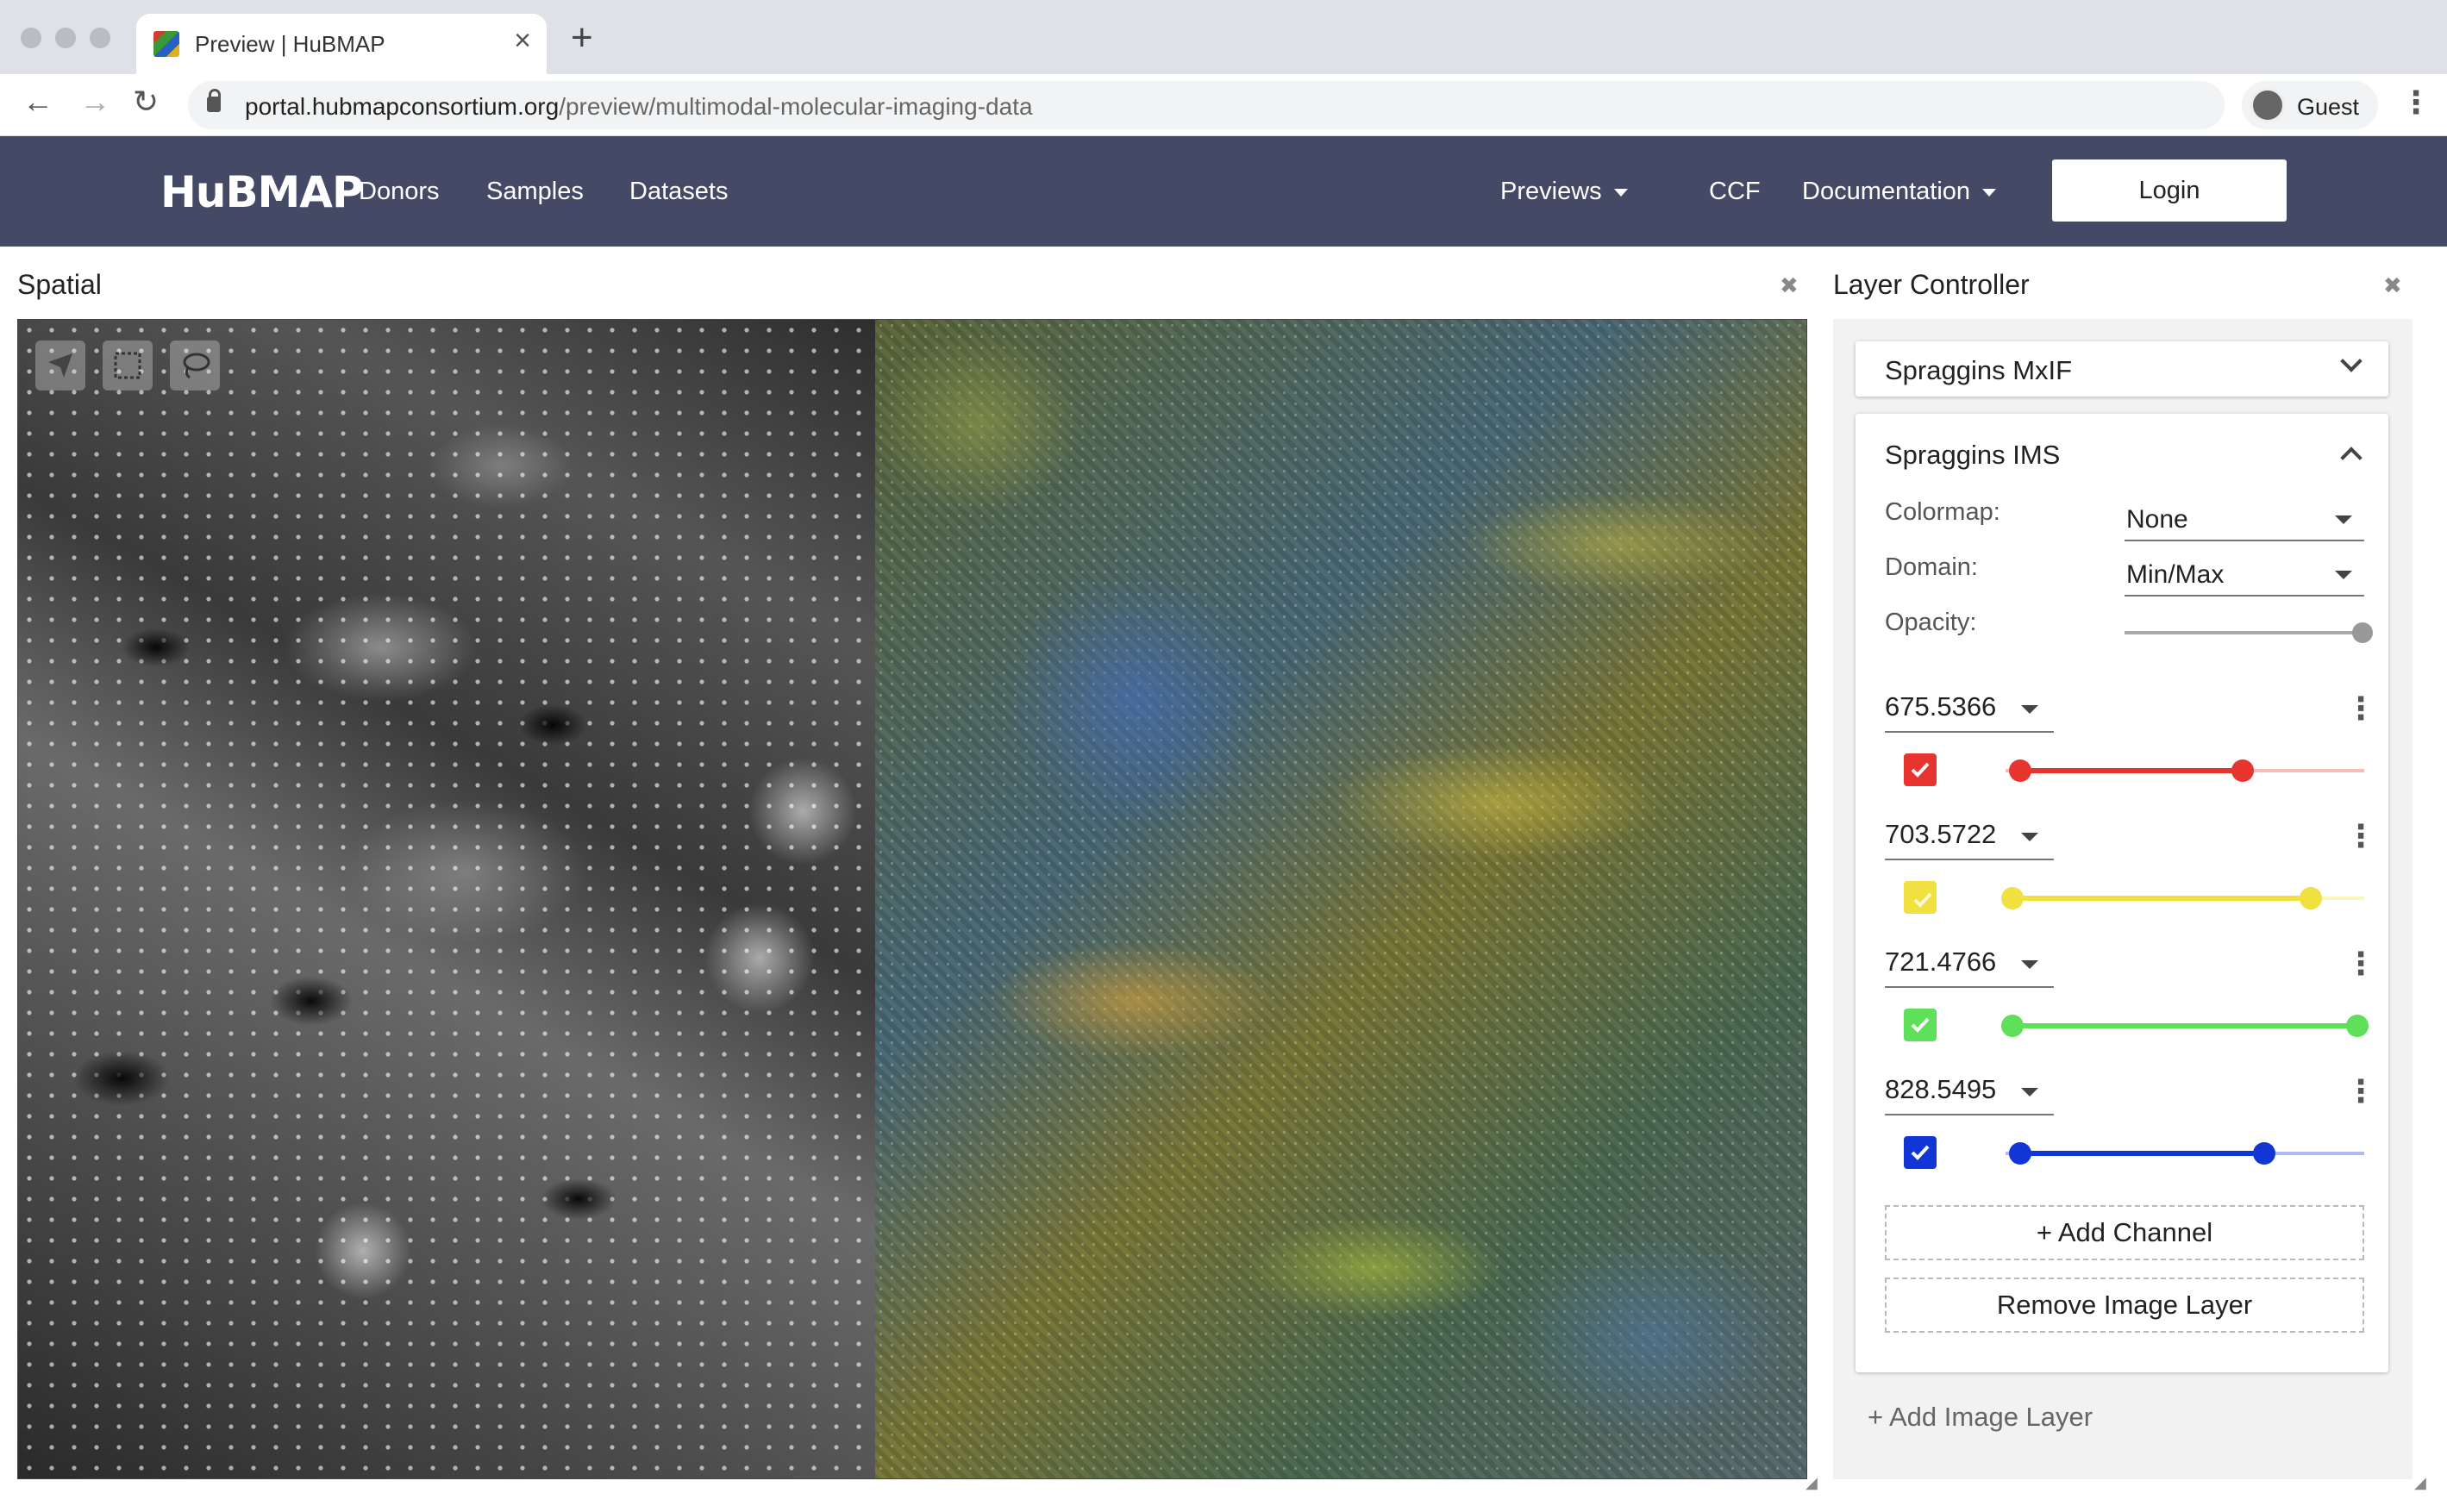 The image size is (2447, 1512). Describe the element at coordinates (166, 44) in the screenshot. I see `hubmap-favicon-icon` at that location.